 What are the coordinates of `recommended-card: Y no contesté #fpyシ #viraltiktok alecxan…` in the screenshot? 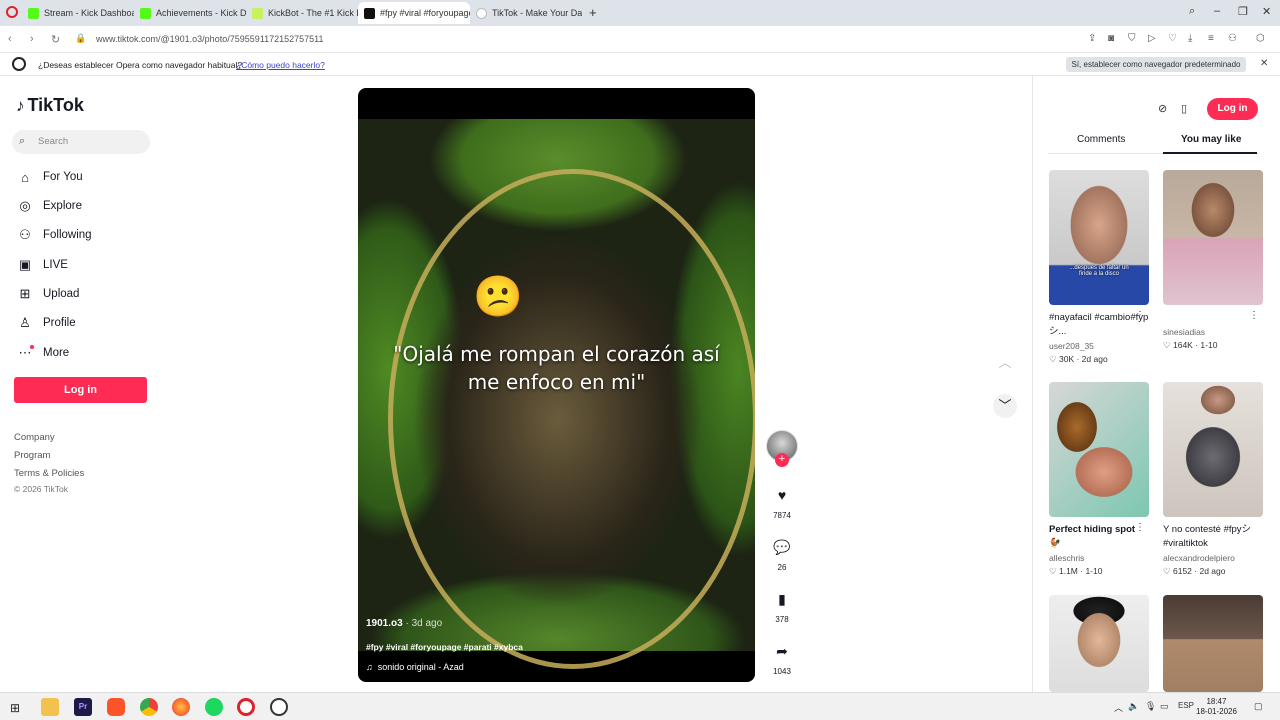 It's located at (1213, 479).